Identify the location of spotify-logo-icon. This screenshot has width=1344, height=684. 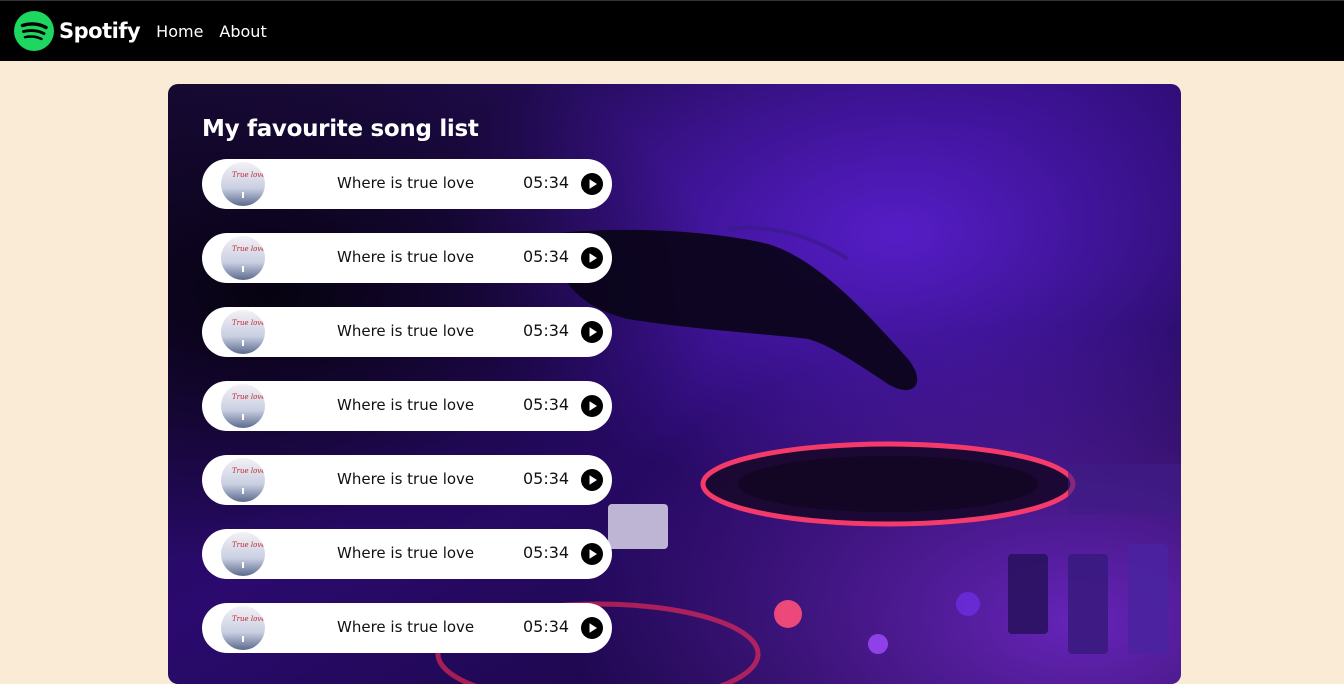
(34, 31).